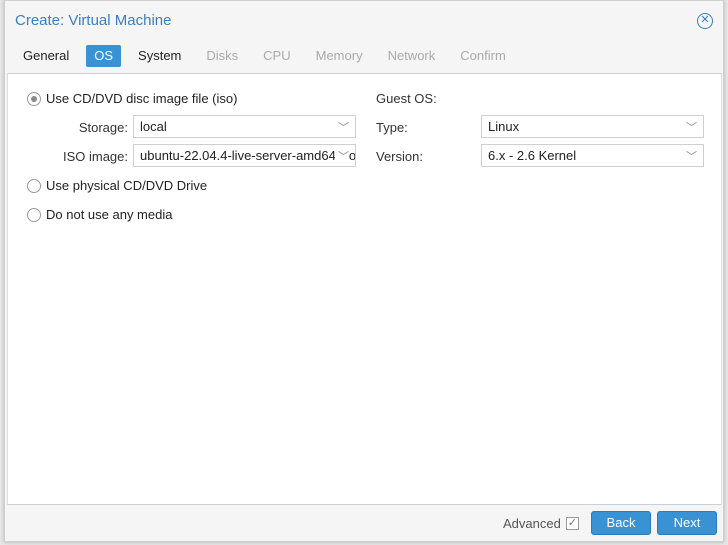 The image size is (728, 545). What do you see at coordinates (222, 55) in the screenshot?
I see `tab-disks: Disks` at bounding box center [222, 55].